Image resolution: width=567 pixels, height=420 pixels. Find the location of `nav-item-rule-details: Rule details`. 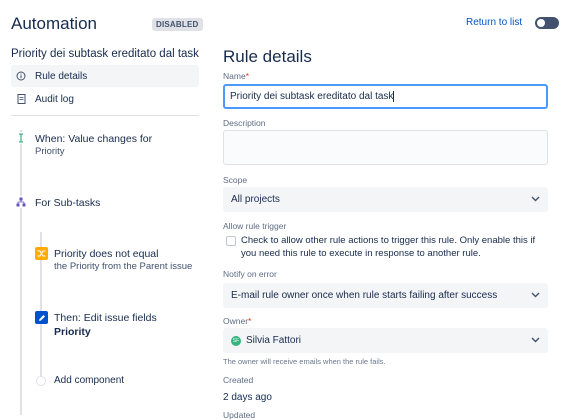

nav-item-rule-details: Rule details is located at coordinates (105, 76).